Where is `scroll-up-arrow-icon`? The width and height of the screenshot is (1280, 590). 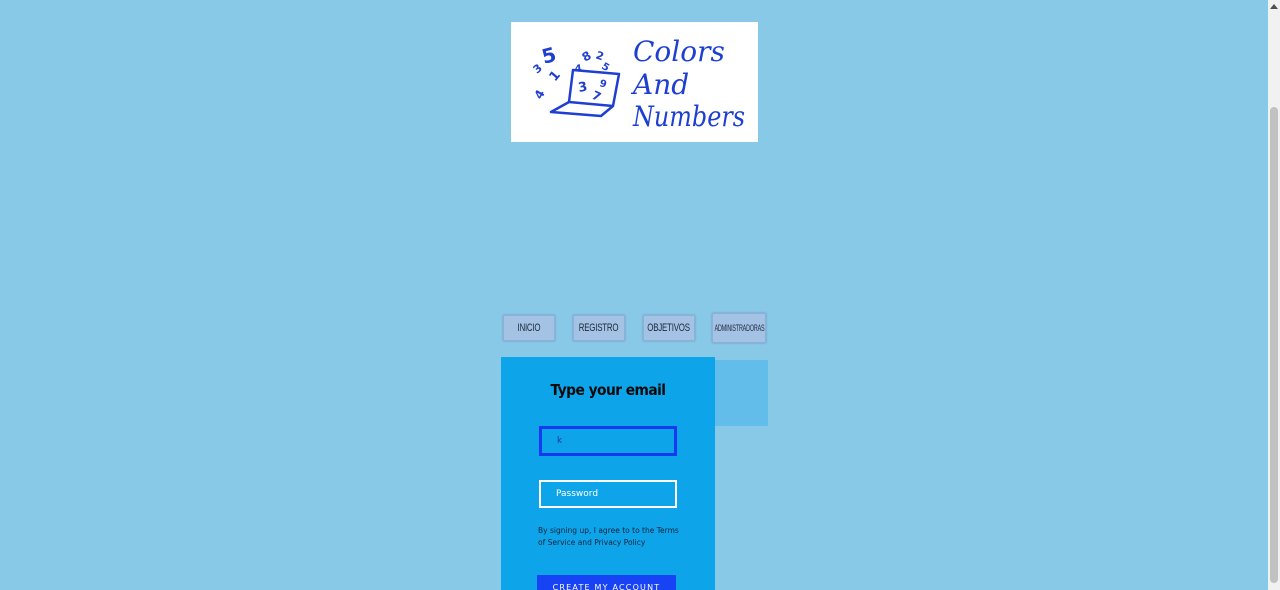
scroll-up-arrow-icon is located at coordinates (1274, 6).